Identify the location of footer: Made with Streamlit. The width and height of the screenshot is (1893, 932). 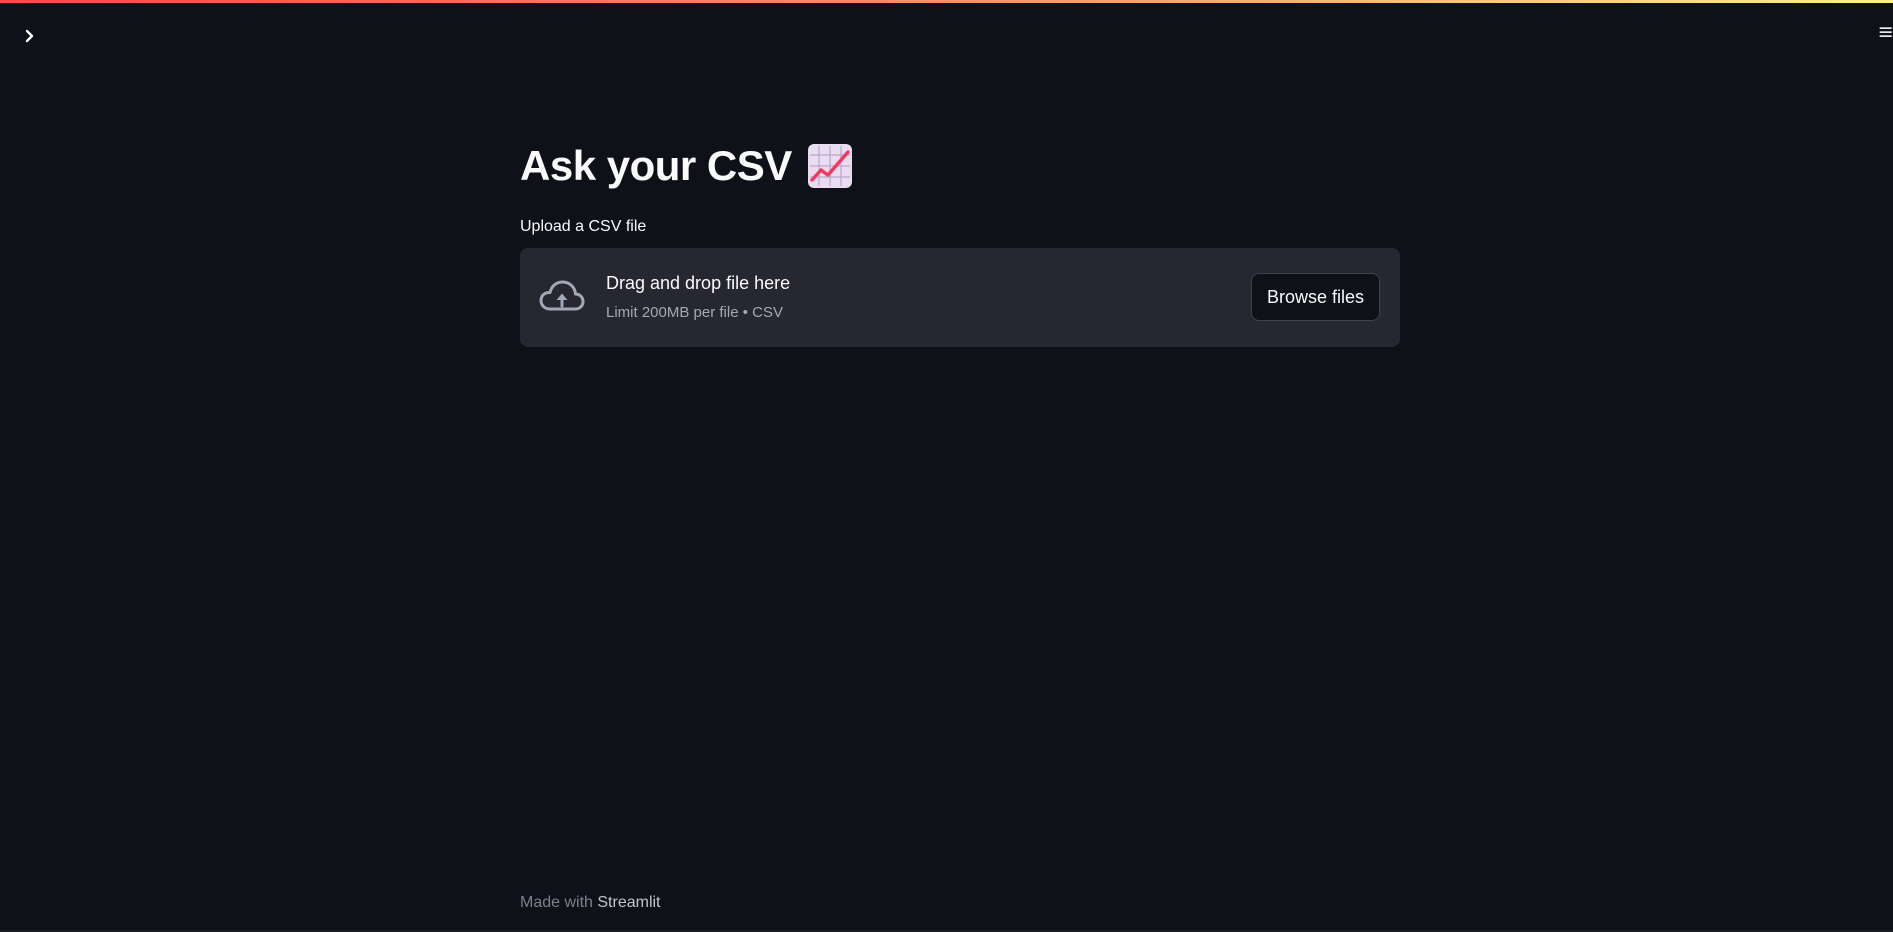
(590, 903).